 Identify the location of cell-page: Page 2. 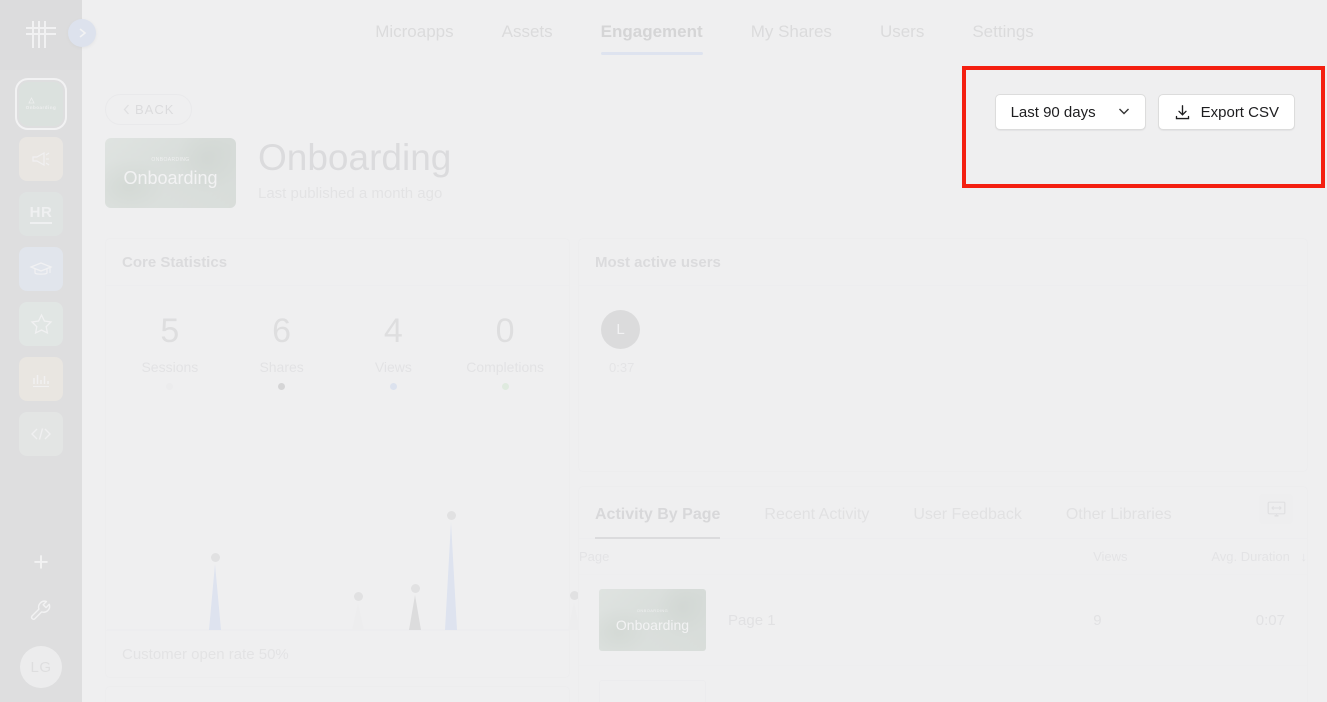
(774, 683).